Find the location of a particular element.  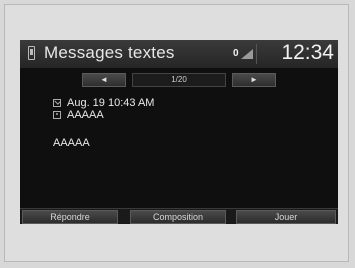

play-button: Jouer is located at coordinates (286, 217).